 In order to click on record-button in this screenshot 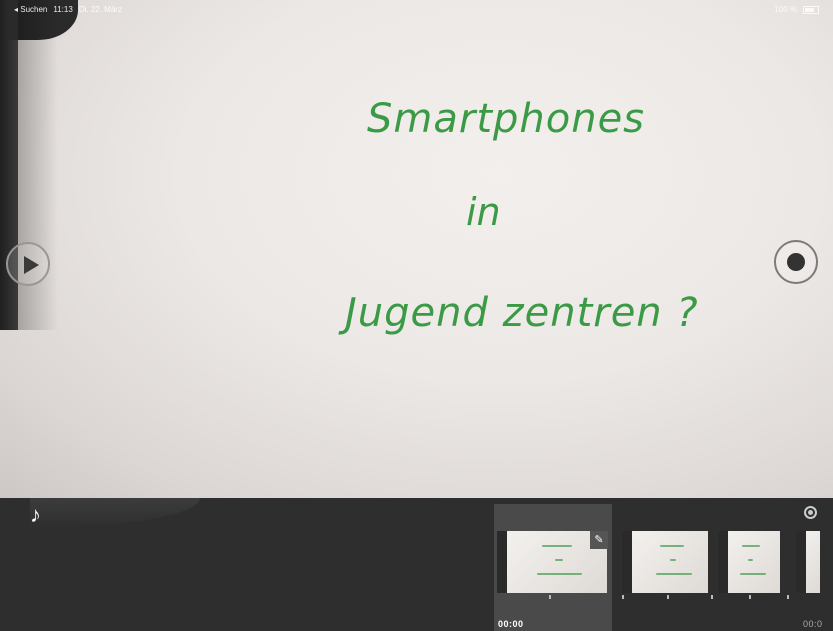, I will do `click(796, 262)`.